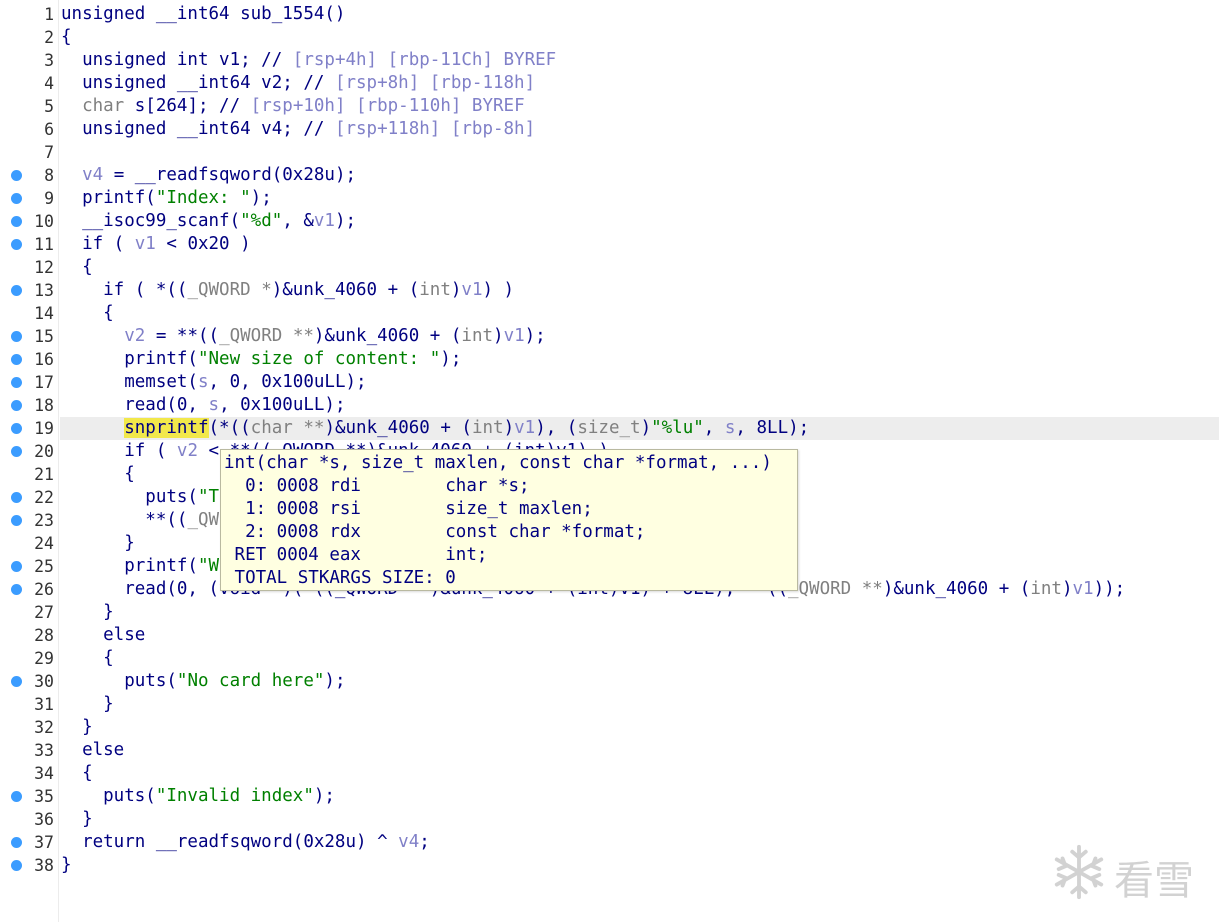  I want to click on code-text: printf("Index: ");, so click(166, 198).